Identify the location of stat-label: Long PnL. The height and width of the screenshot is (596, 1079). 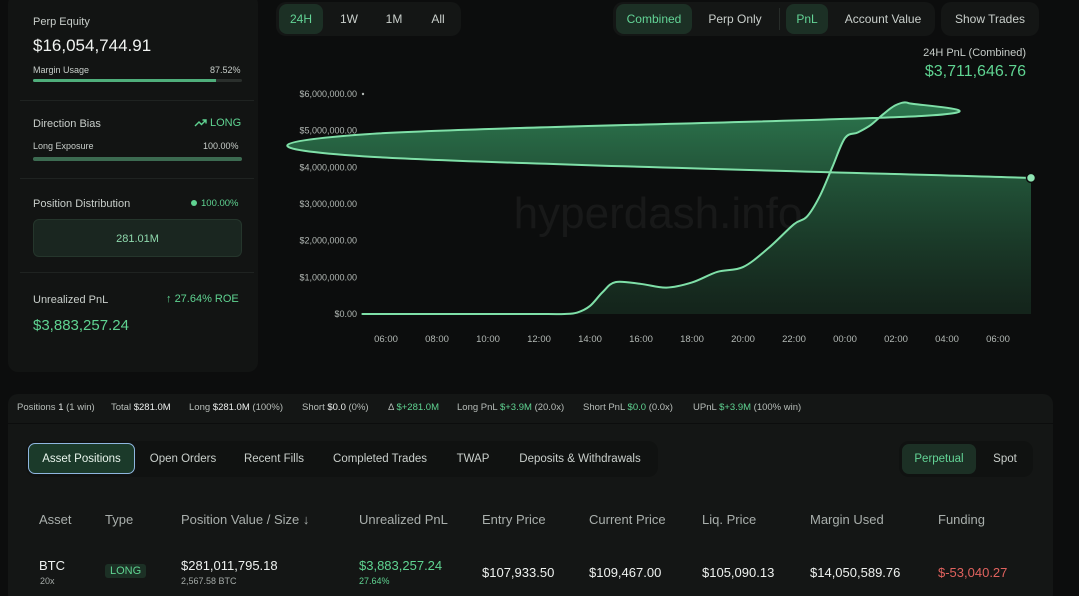
(477, 407).